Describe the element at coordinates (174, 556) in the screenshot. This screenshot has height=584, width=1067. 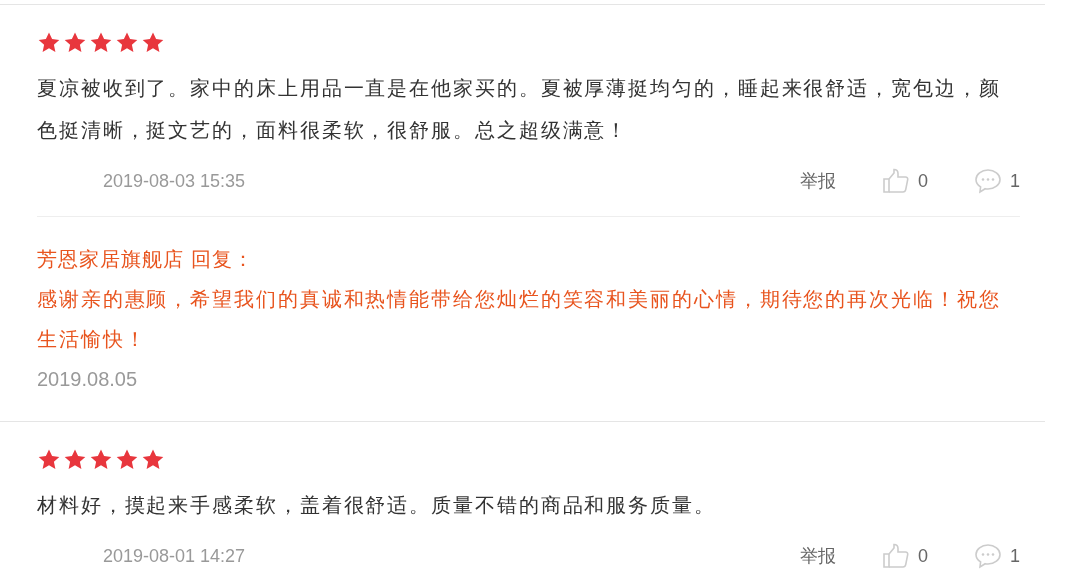
I see `review-date: 2019-08-01 14:27` at that location.